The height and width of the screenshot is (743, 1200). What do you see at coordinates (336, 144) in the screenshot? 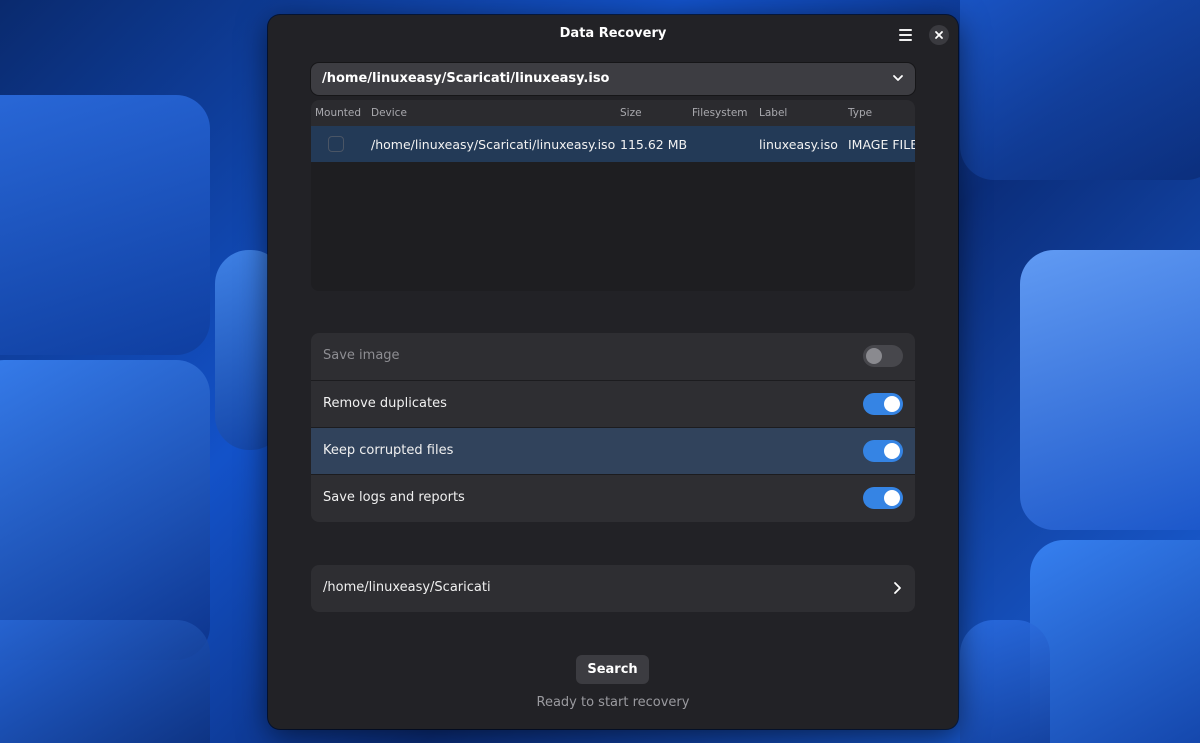
I see `mounted-checkbox` at bounding box center [336, 144].